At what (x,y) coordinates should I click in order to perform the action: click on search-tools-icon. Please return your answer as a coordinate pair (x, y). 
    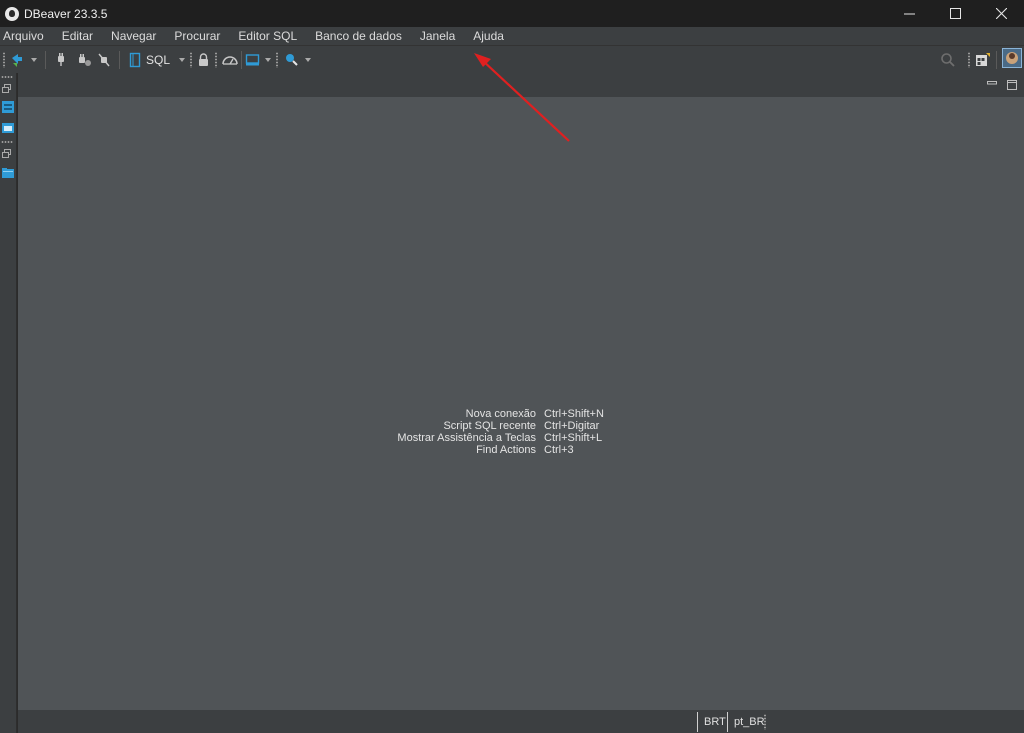
    Looking at the image, I should click on (292, 60).